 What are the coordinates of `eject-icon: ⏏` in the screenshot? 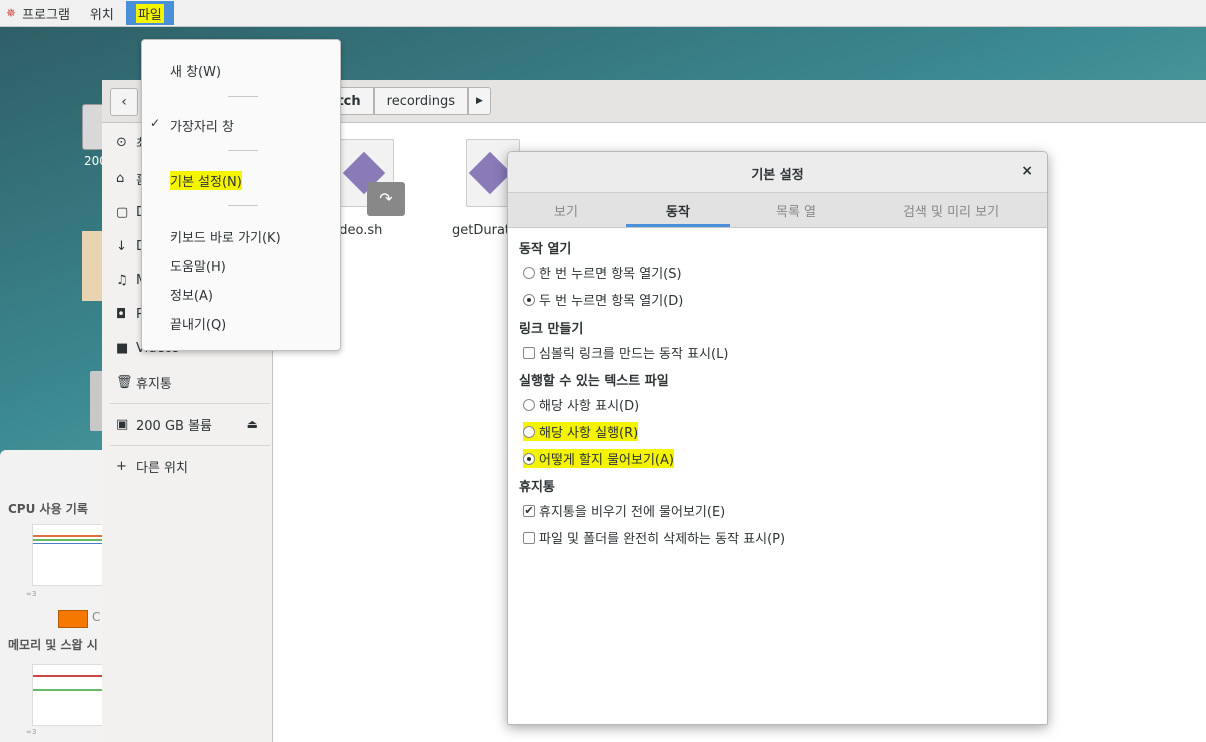 It's located at (252, 424).